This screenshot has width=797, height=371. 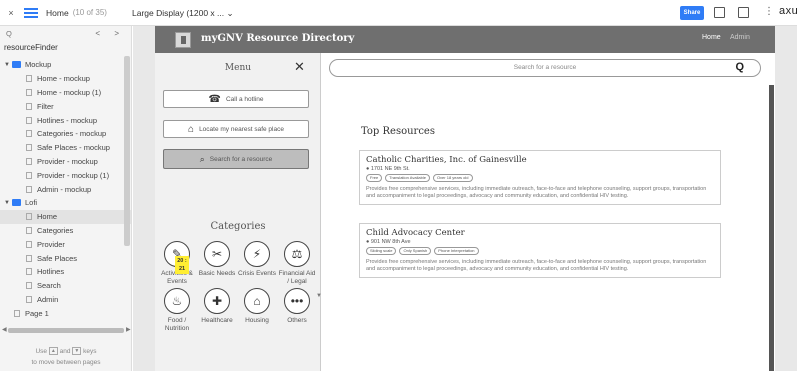 I want to click on nav-home: Home, so click(x=711, y=37).